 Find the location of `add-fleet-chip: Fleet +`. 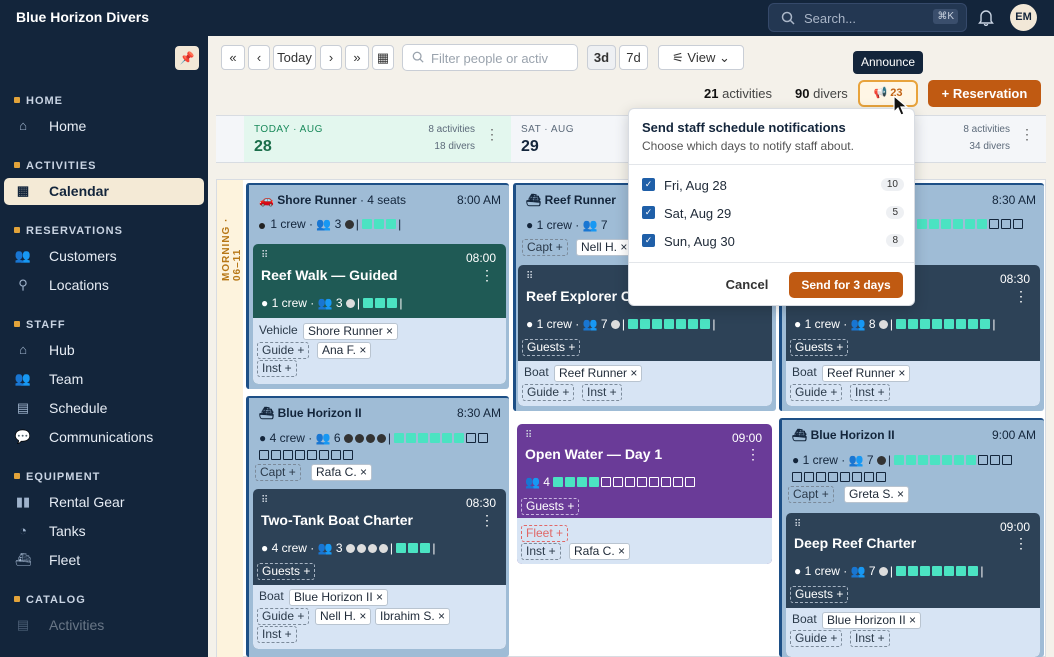

add-fleet-chip: Fleet + is located at coordinates (545, 533).